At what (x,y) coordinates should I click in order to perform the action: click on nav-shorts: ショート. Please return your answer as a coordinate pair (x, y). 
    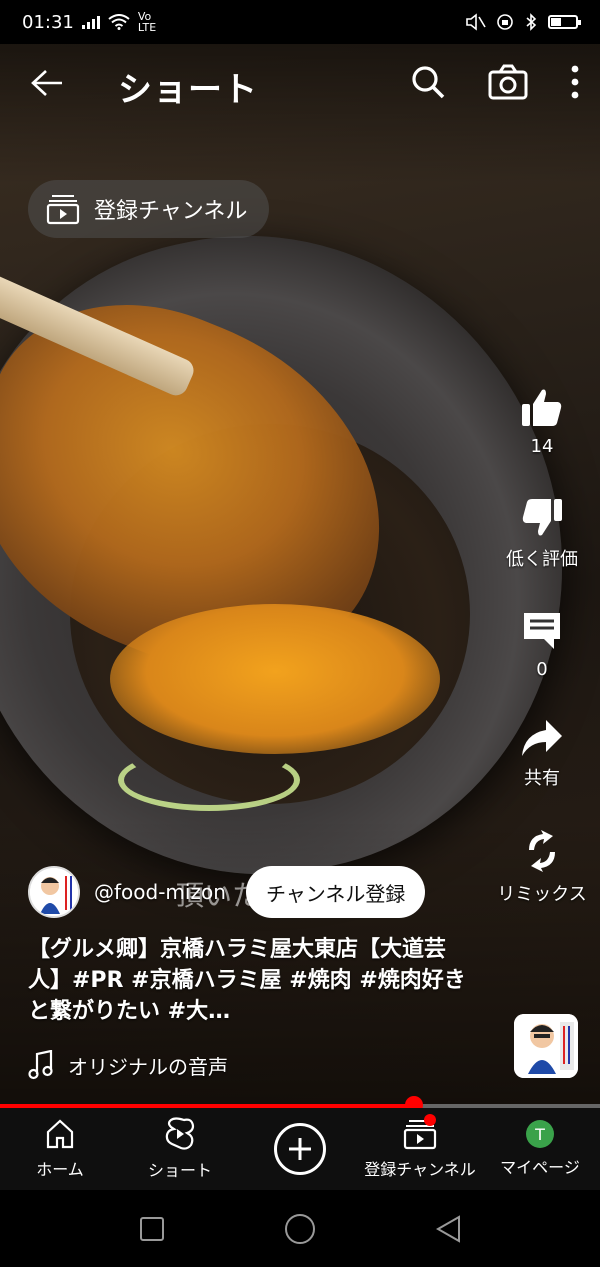
    Looking at the image, I should click on (180, 1149).